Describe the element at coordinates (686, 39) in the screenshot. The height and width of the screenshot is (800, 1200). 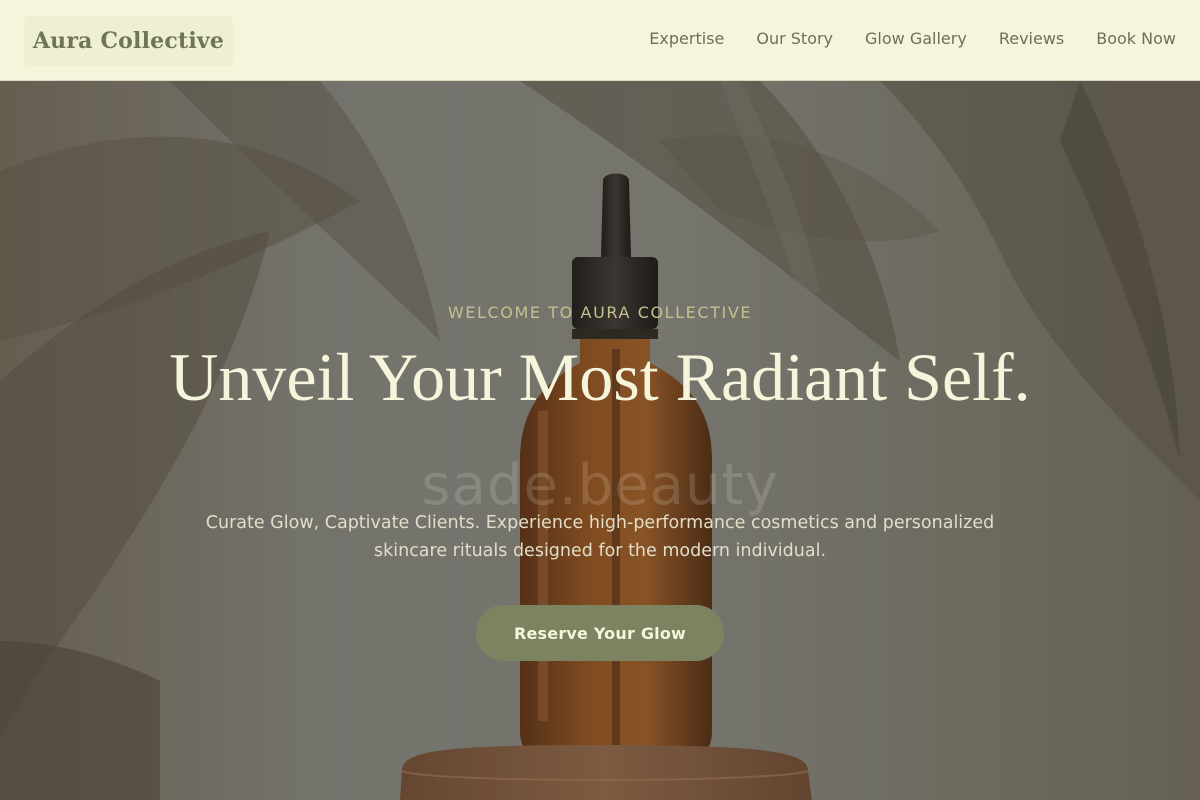
I see `nav-link-expertise: Expertise` at that location.